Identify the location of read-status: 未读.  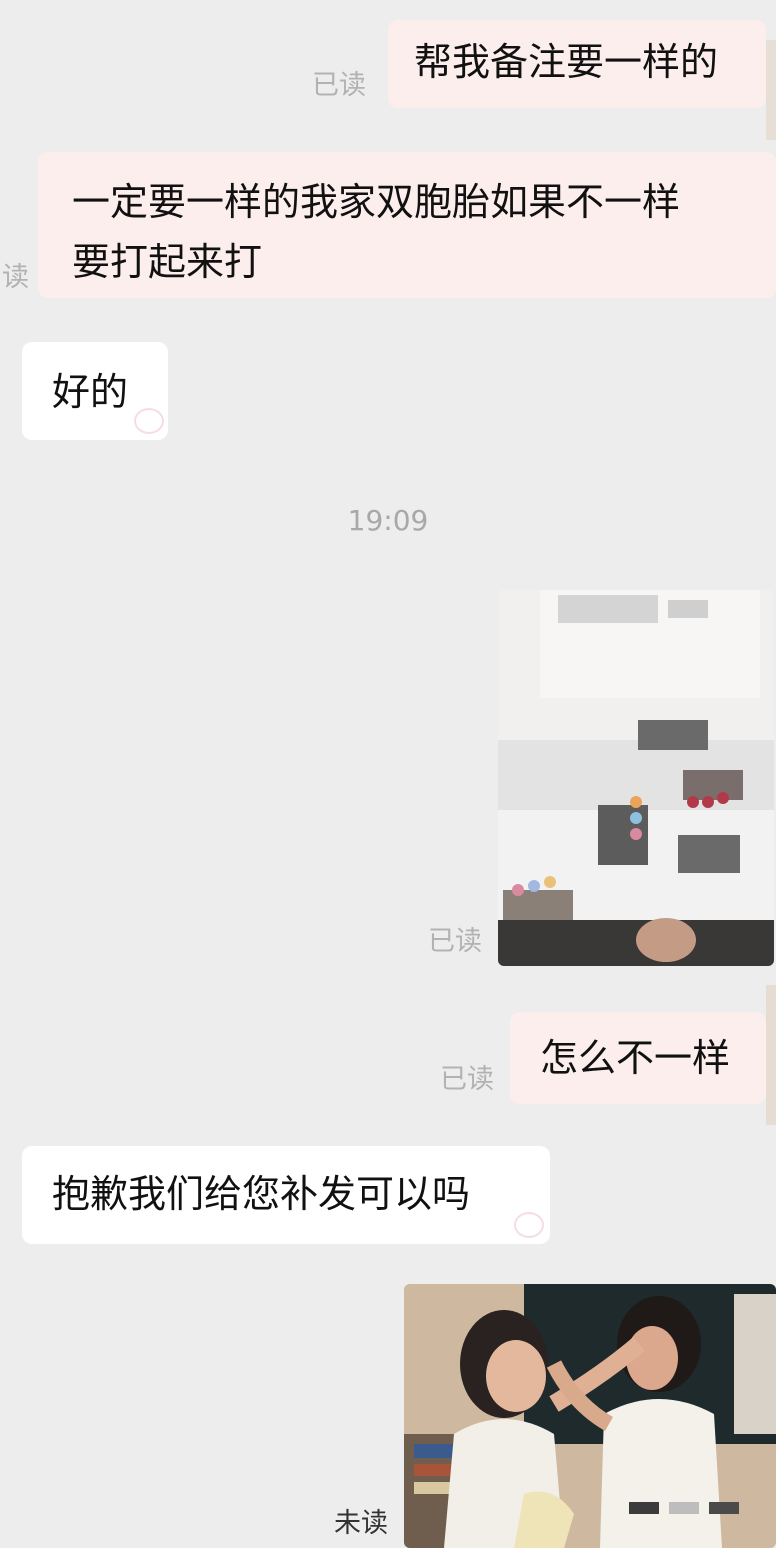
(361, 1523).